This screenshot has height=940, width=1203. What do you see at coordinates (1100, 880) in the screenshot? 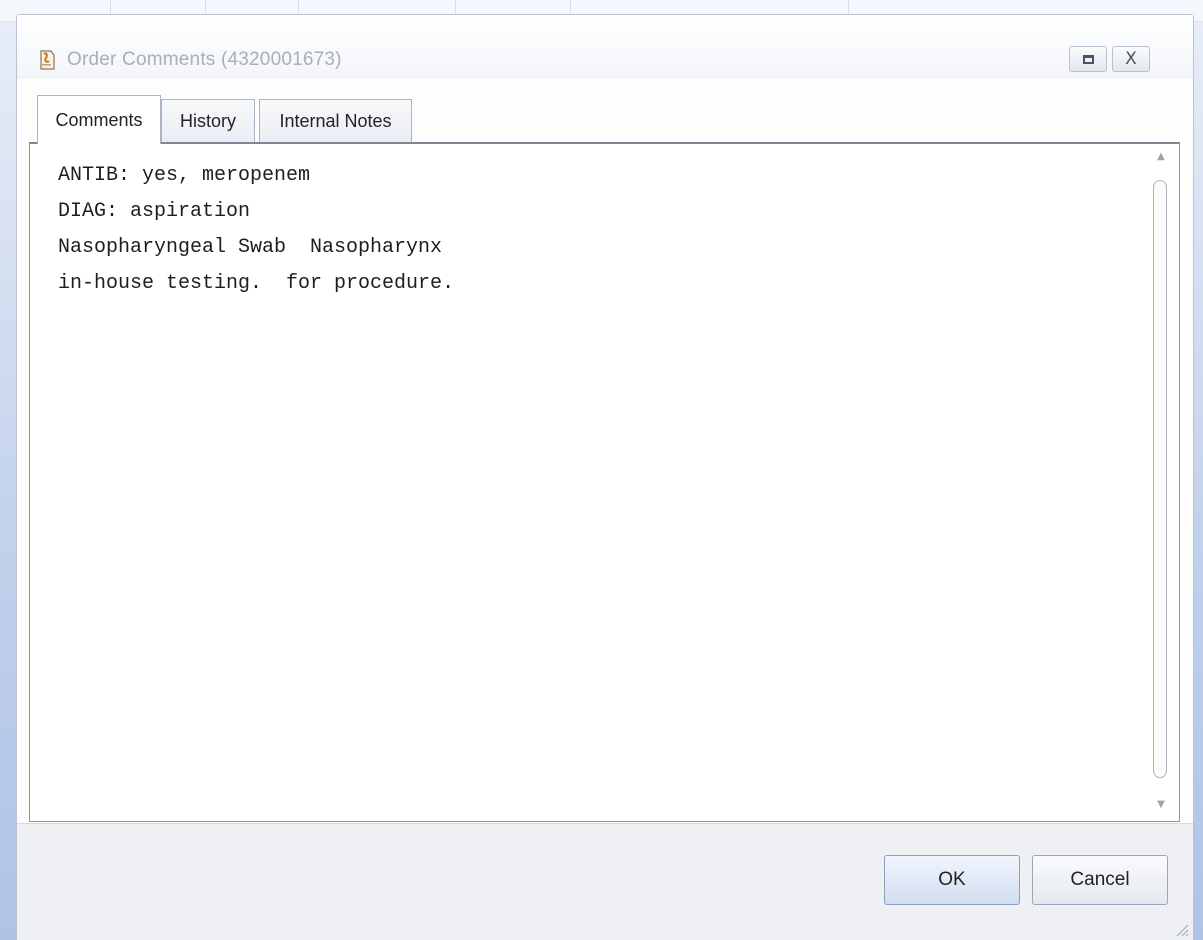
I see `cancel-button: Cancel` at bounding box center [1100, 880].